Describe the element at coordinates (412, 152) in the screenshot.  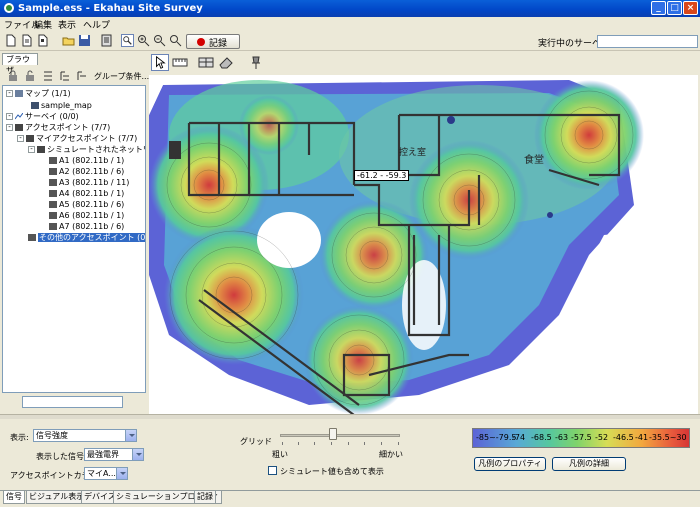
I see `room-label-waiting-room: 控え室` at that location.